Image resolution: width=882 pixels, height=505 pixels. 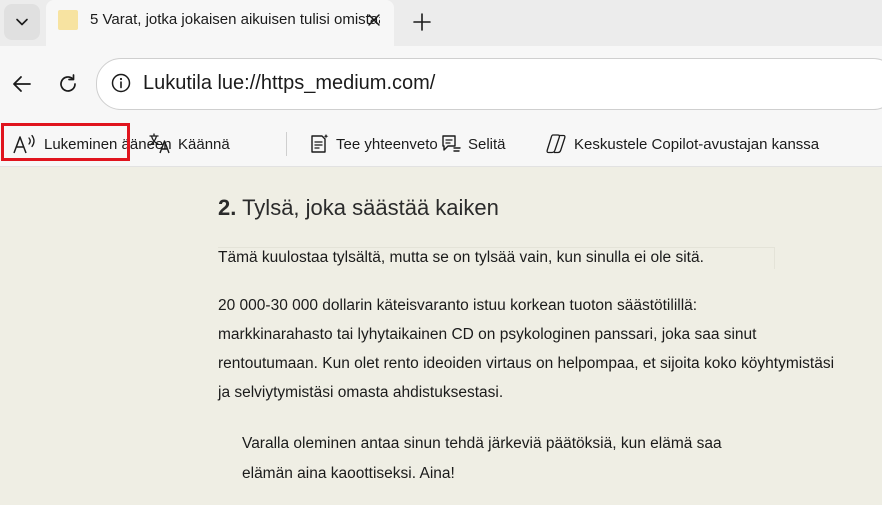 I want to click on copilot-label: Keskustele Copilot-avustajan kanssa, so click(x=697, y=144).